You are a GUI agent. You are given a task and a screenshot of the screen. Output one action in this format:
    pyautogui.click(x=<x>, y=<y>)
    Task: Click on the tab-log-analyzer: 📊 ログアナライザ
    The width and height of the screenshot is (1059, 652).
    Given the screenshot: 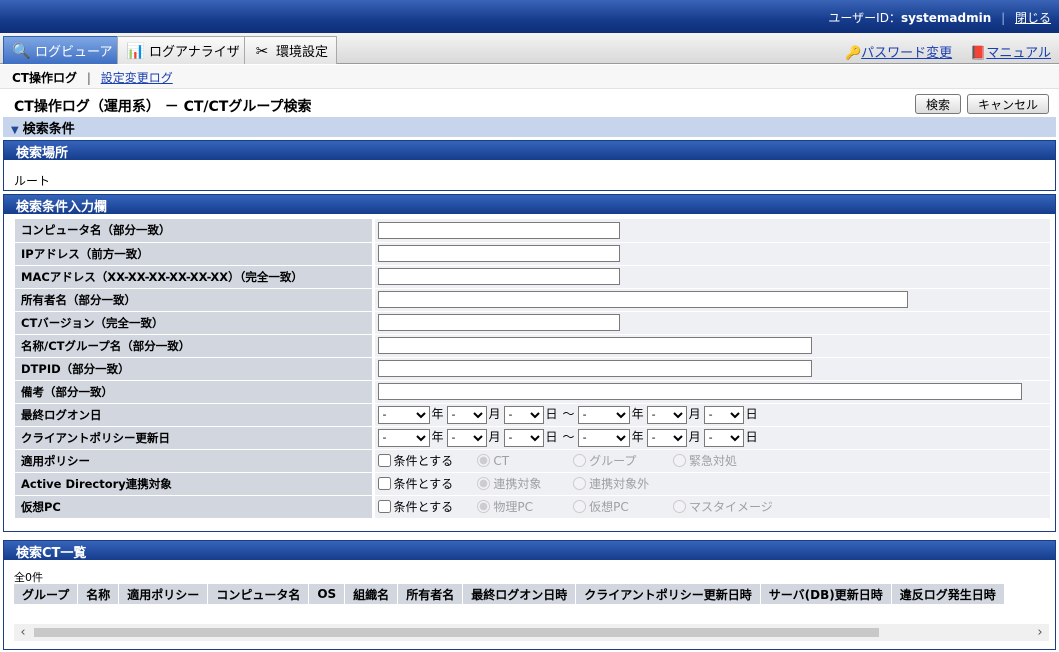 What is the action you would take?
    pyautogui.click(x=183, y=50)
    